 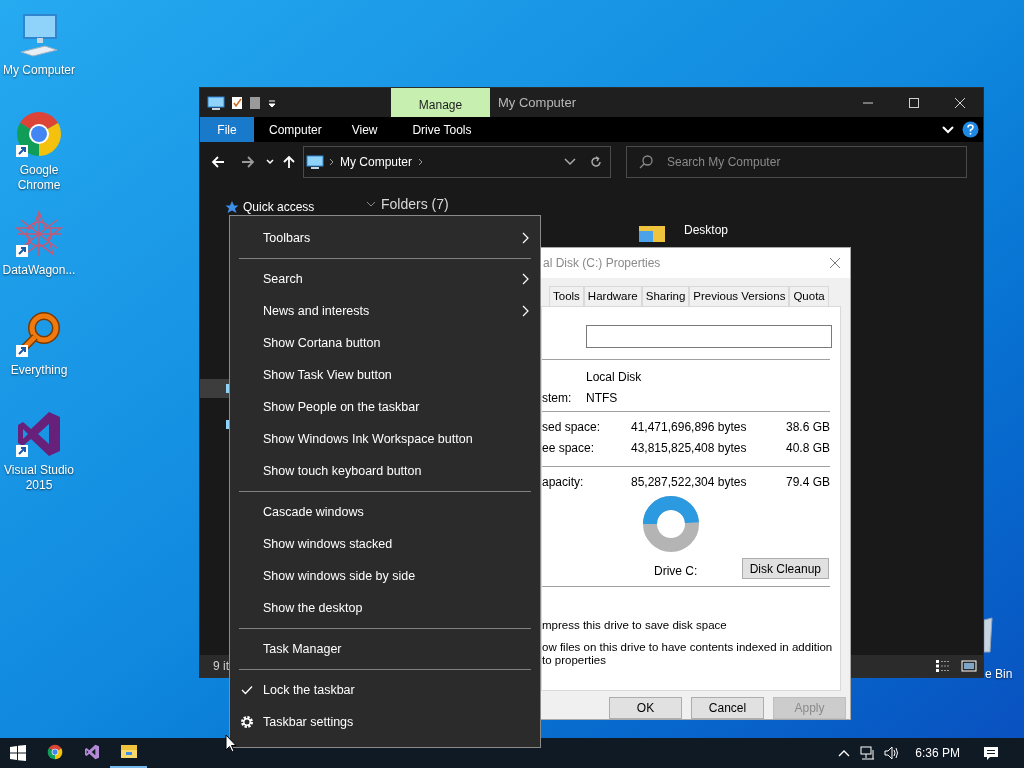 I want to click on menu-item: Search, so click(x=385, y=279).